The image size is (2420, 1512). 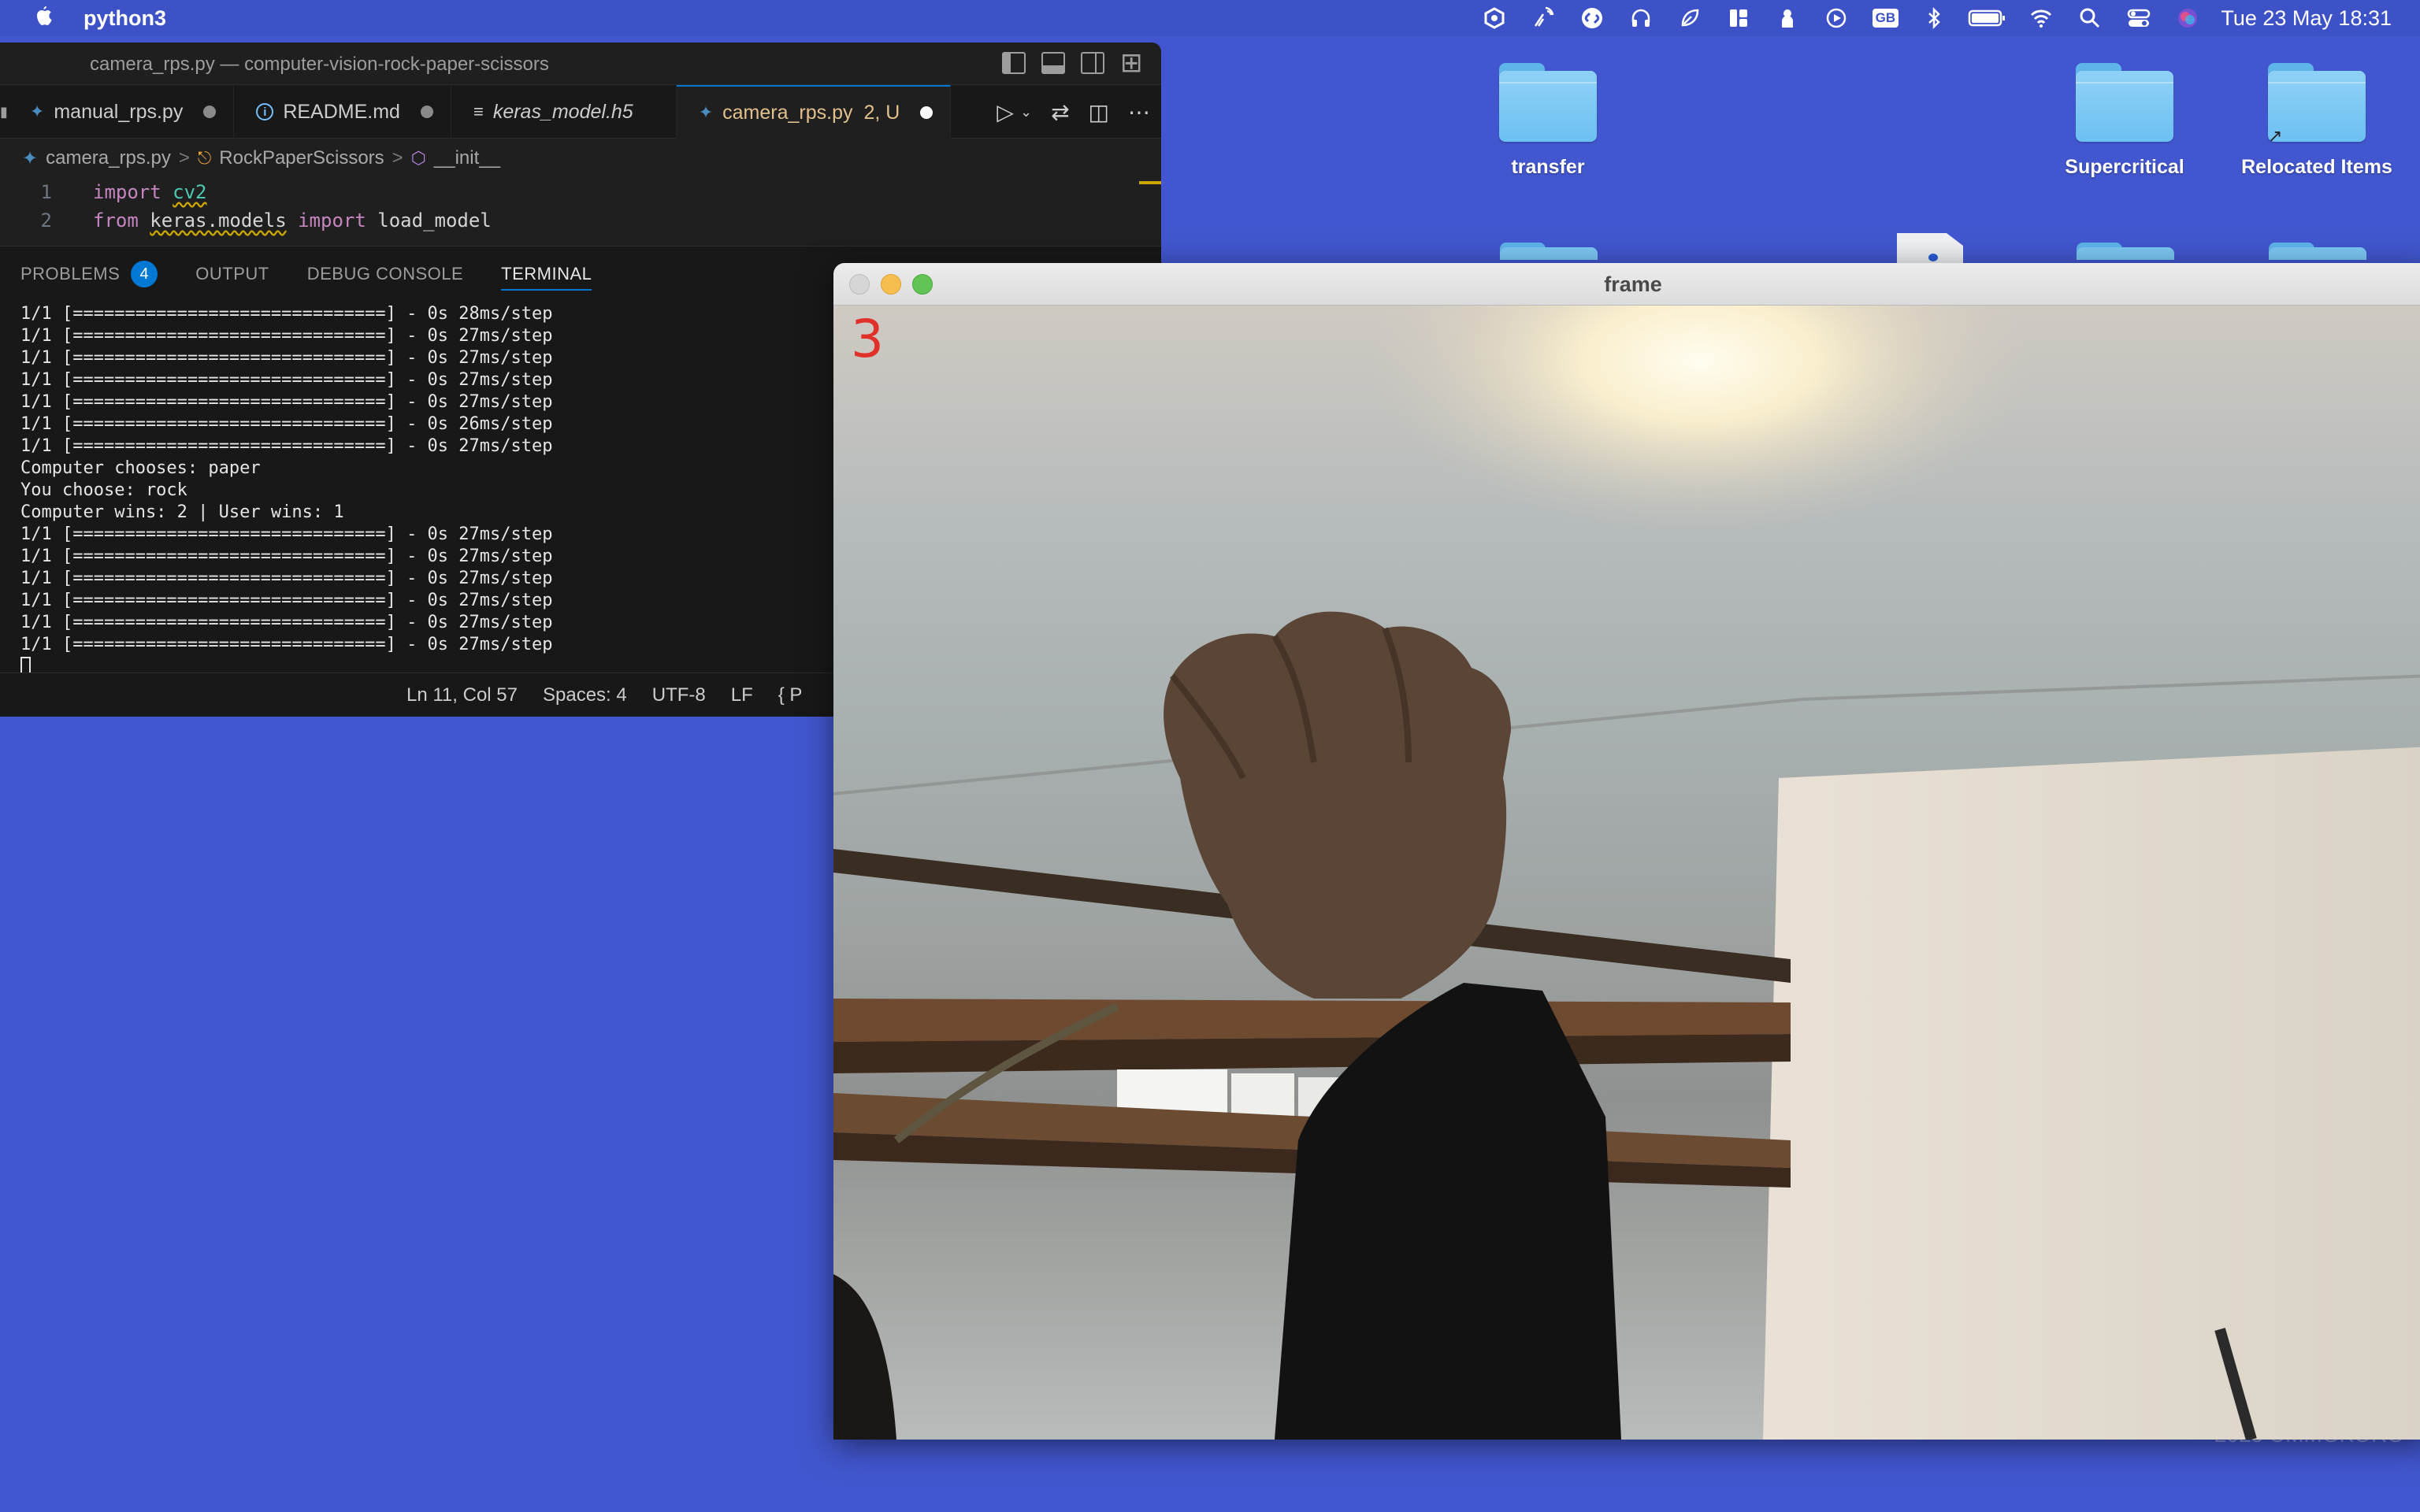 What do you see at coordinates (1690, 18) in the screenshot?
I see `leaf-icon` at bounding box center [1690, 18].